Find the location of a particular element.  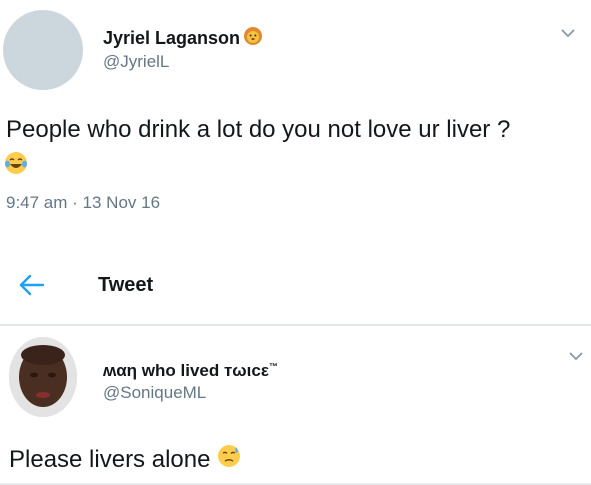

reply-text-row: Please livers alone is located at coordinates (125, 459).